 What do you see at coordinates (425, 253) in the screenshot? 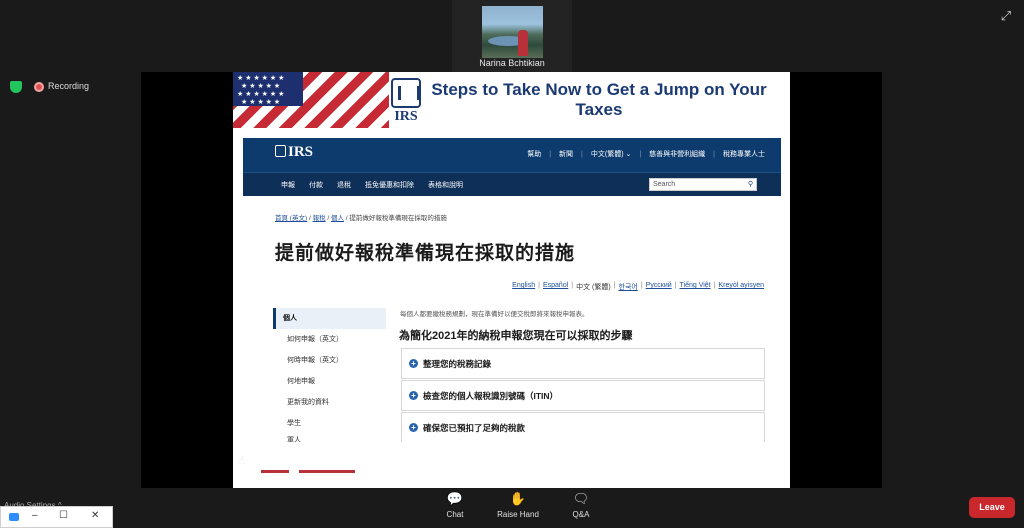
I see `page-title: 提前做好報稅準備現在採取的措施` at bounding box center [425, 253].